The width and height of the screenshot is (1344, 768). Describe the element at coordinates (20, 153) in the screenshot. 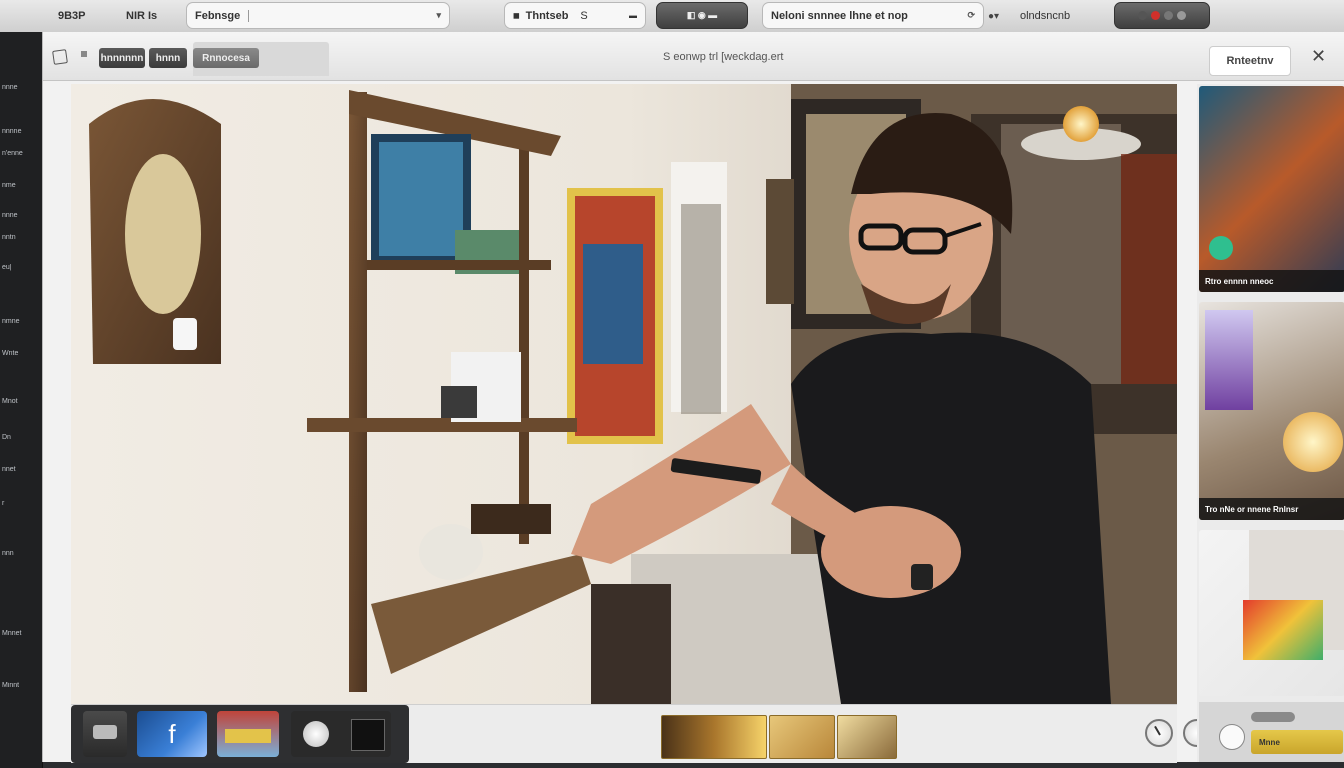

I see `sidebar-item: n'enne` at that location.